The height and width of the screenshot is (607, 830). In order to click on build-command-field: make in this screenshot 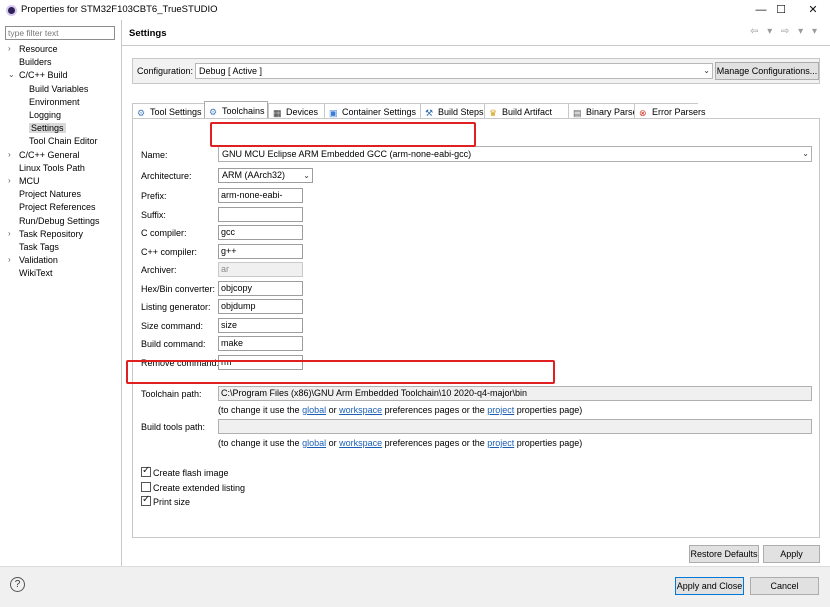, I will do `click(260, 343)`.